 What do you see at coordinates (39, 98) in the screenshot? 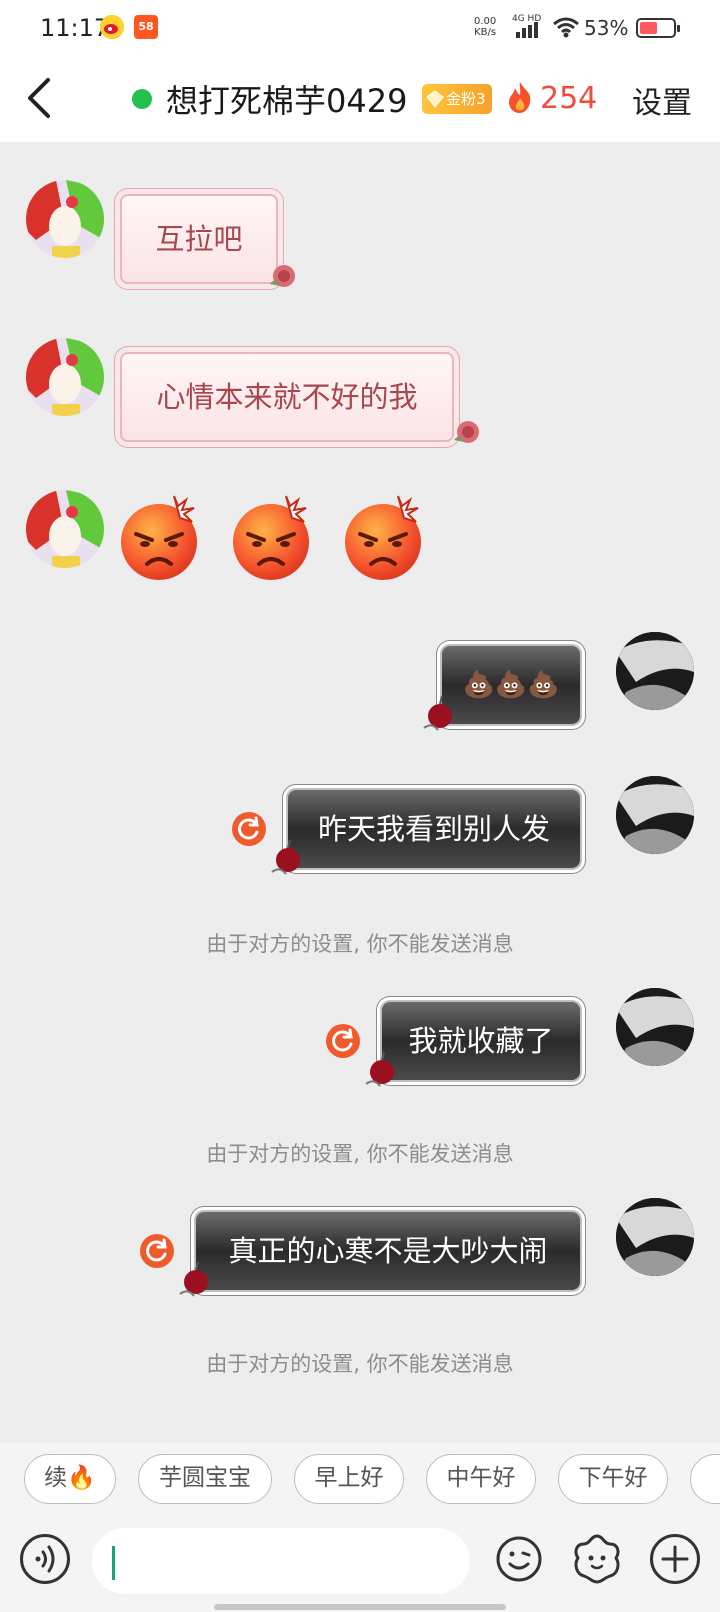
I see `chevron-left-icon` at bounding box center [39, 98].